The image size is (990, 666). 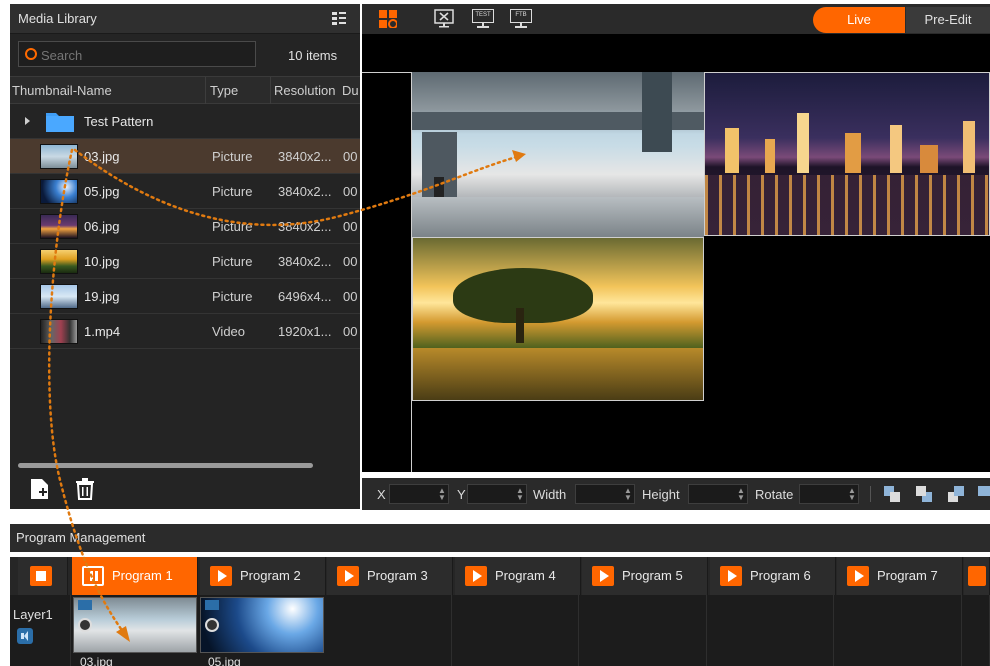 I want to click on send-backward-icon, so click(x=956, y=494).